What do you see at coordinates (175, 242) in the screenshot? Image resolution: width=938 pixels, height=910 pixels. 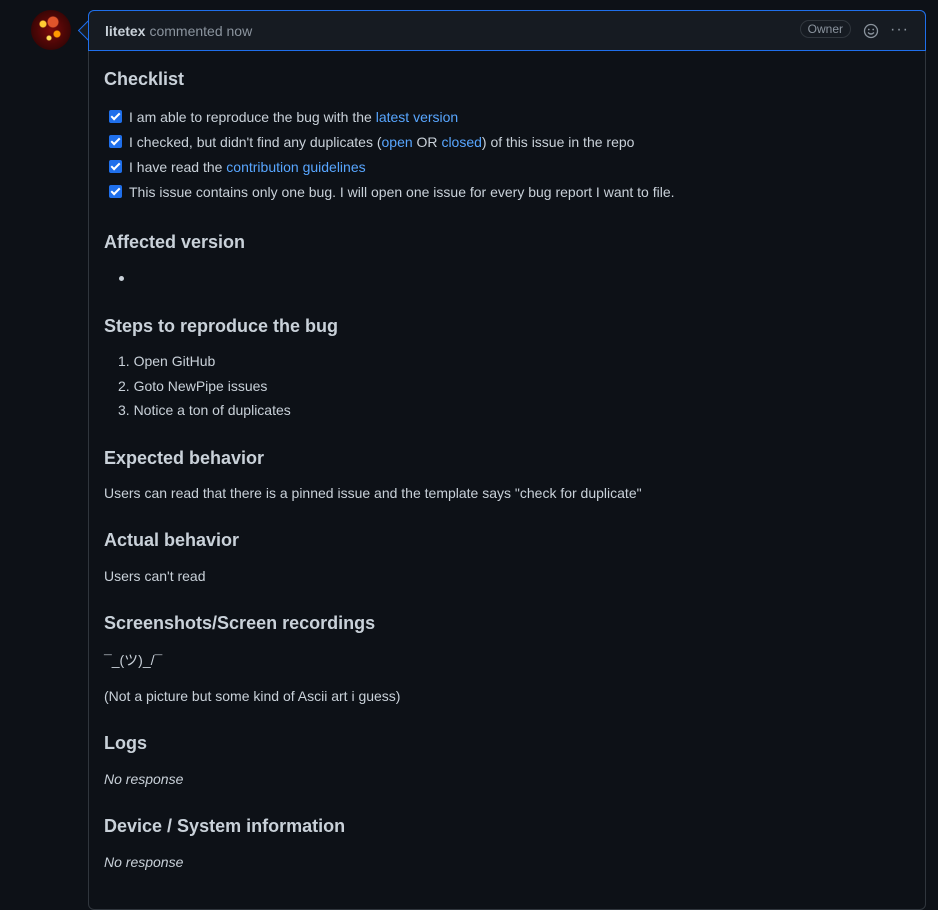 I see `heading-affected-version: Affected version` at bounding box center [175, 242].